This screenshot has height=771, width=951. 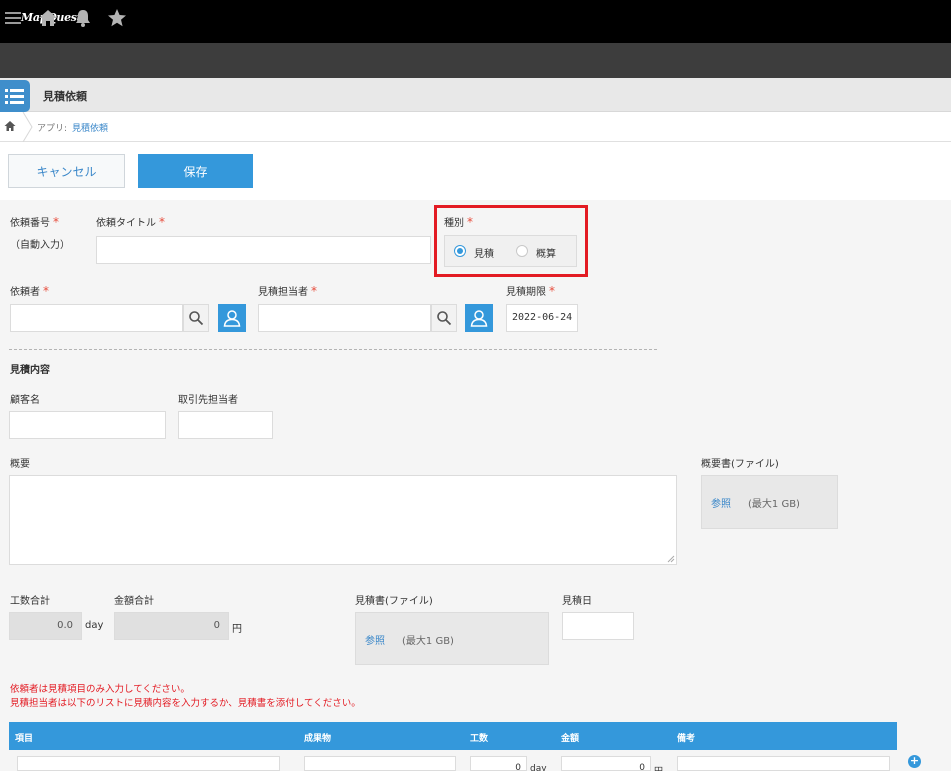 I want to click on row-hours-unit: day, so click(x=538, y=767).